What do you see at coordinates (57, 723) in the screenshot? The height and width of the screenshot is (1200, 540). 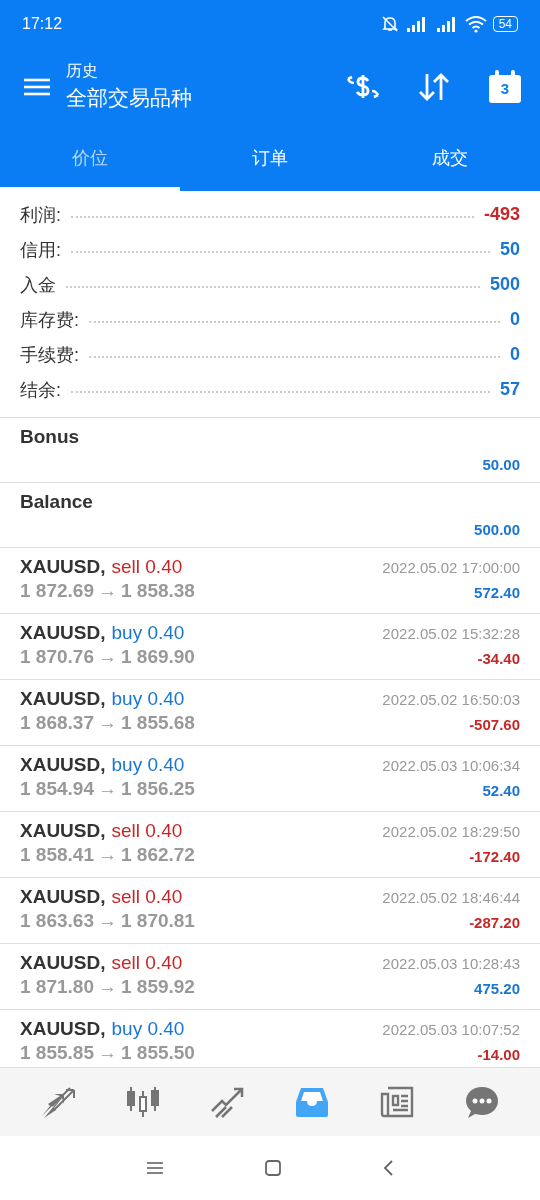 I see `open-price: 1 868.37` at bounding box center [57, 723].